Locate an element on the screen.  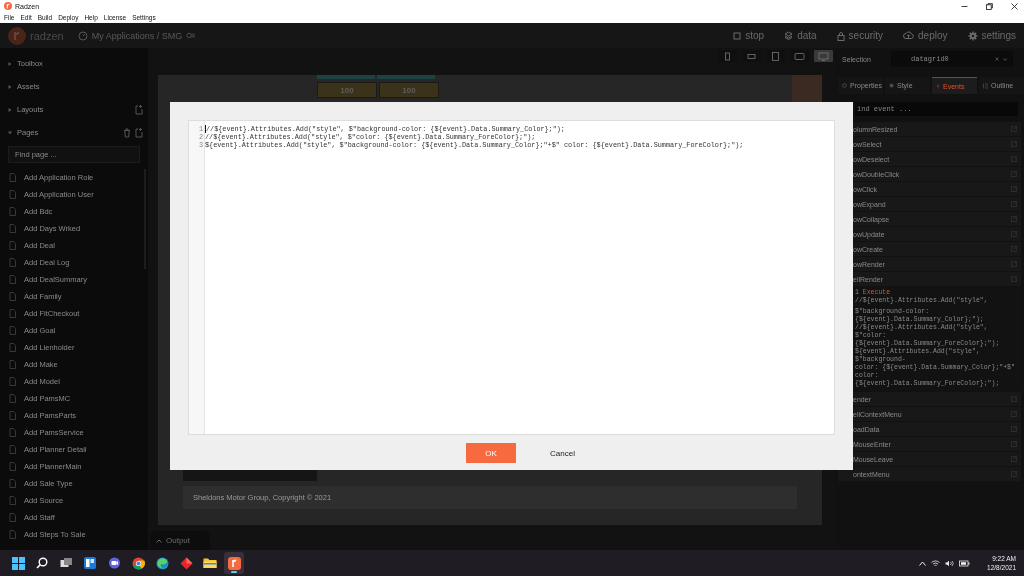
start-icon is located at coordinates (18, 563).